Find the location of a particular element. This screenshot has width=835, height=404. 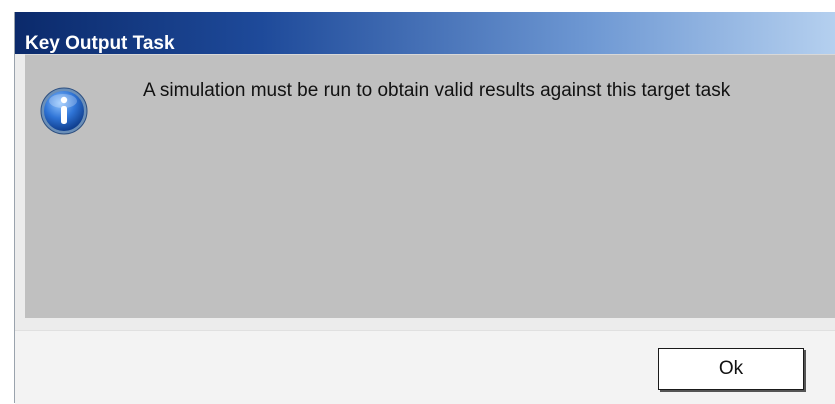

ok-button: Ok is located at coordinates (731, 369).